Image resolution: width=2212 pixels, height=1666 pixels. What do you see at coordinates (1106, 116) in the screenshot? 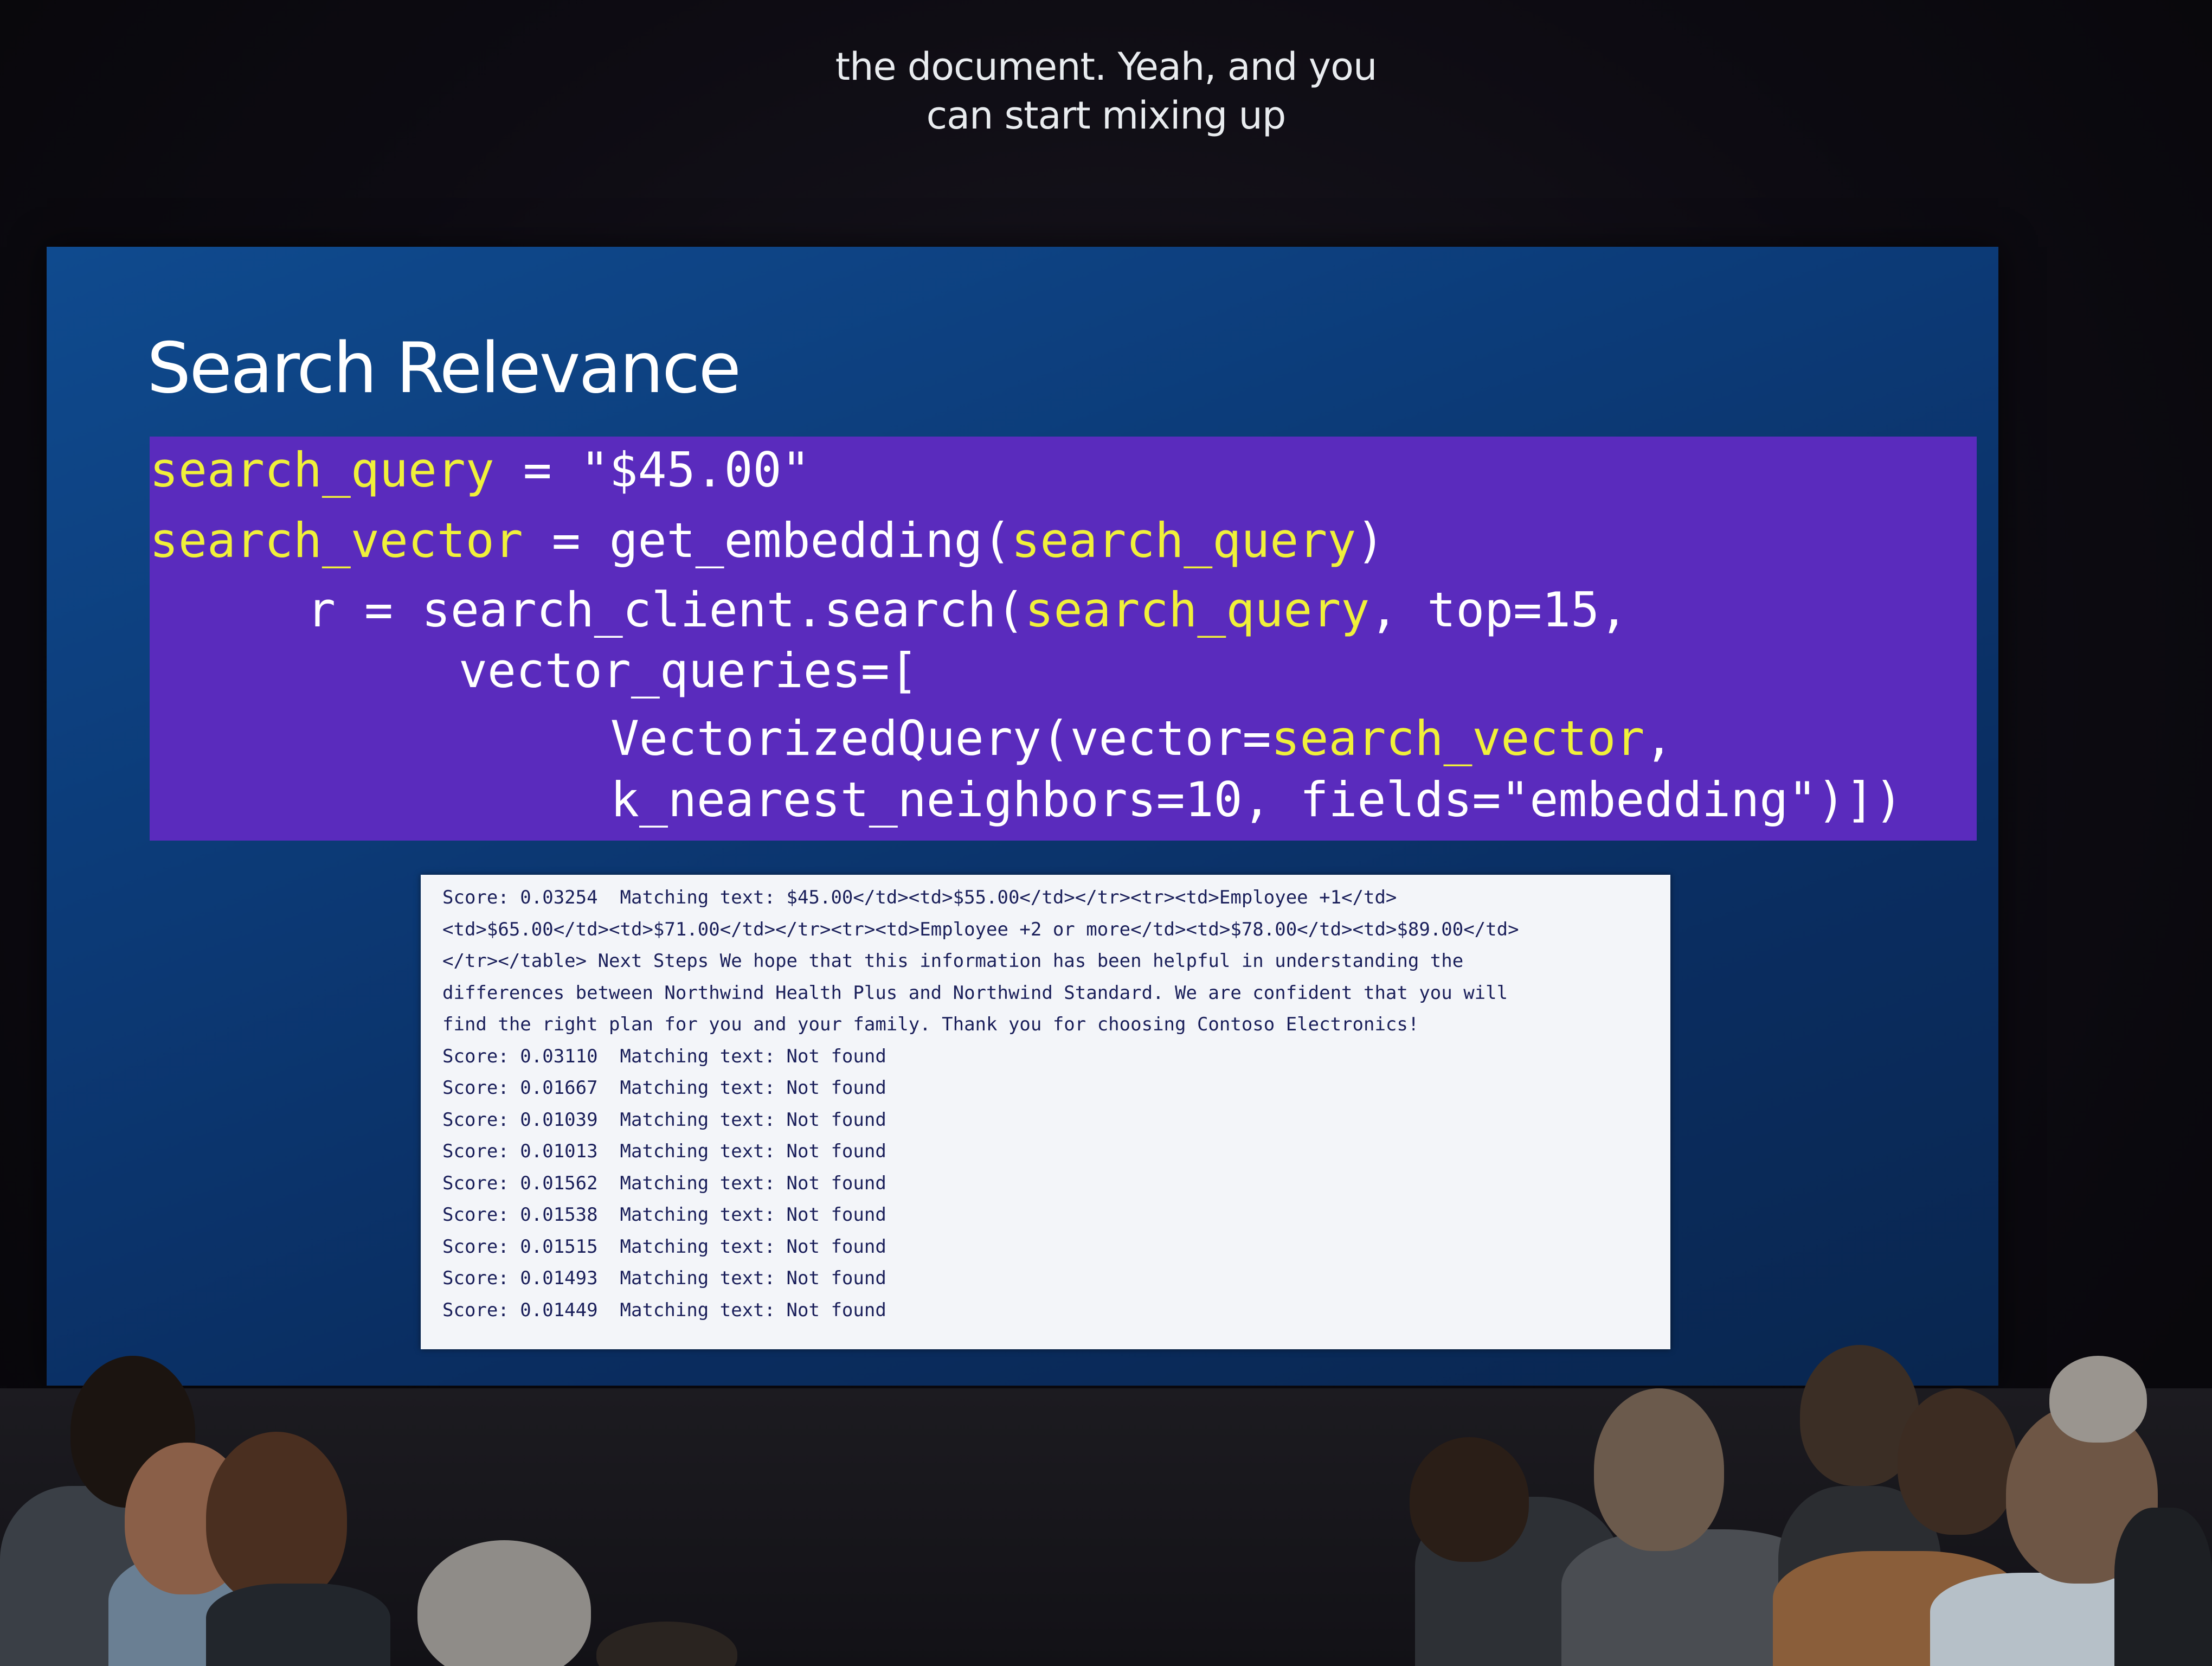
I see `live-caption-line-2: can start mixing up` at bounding box center [1106, 116].